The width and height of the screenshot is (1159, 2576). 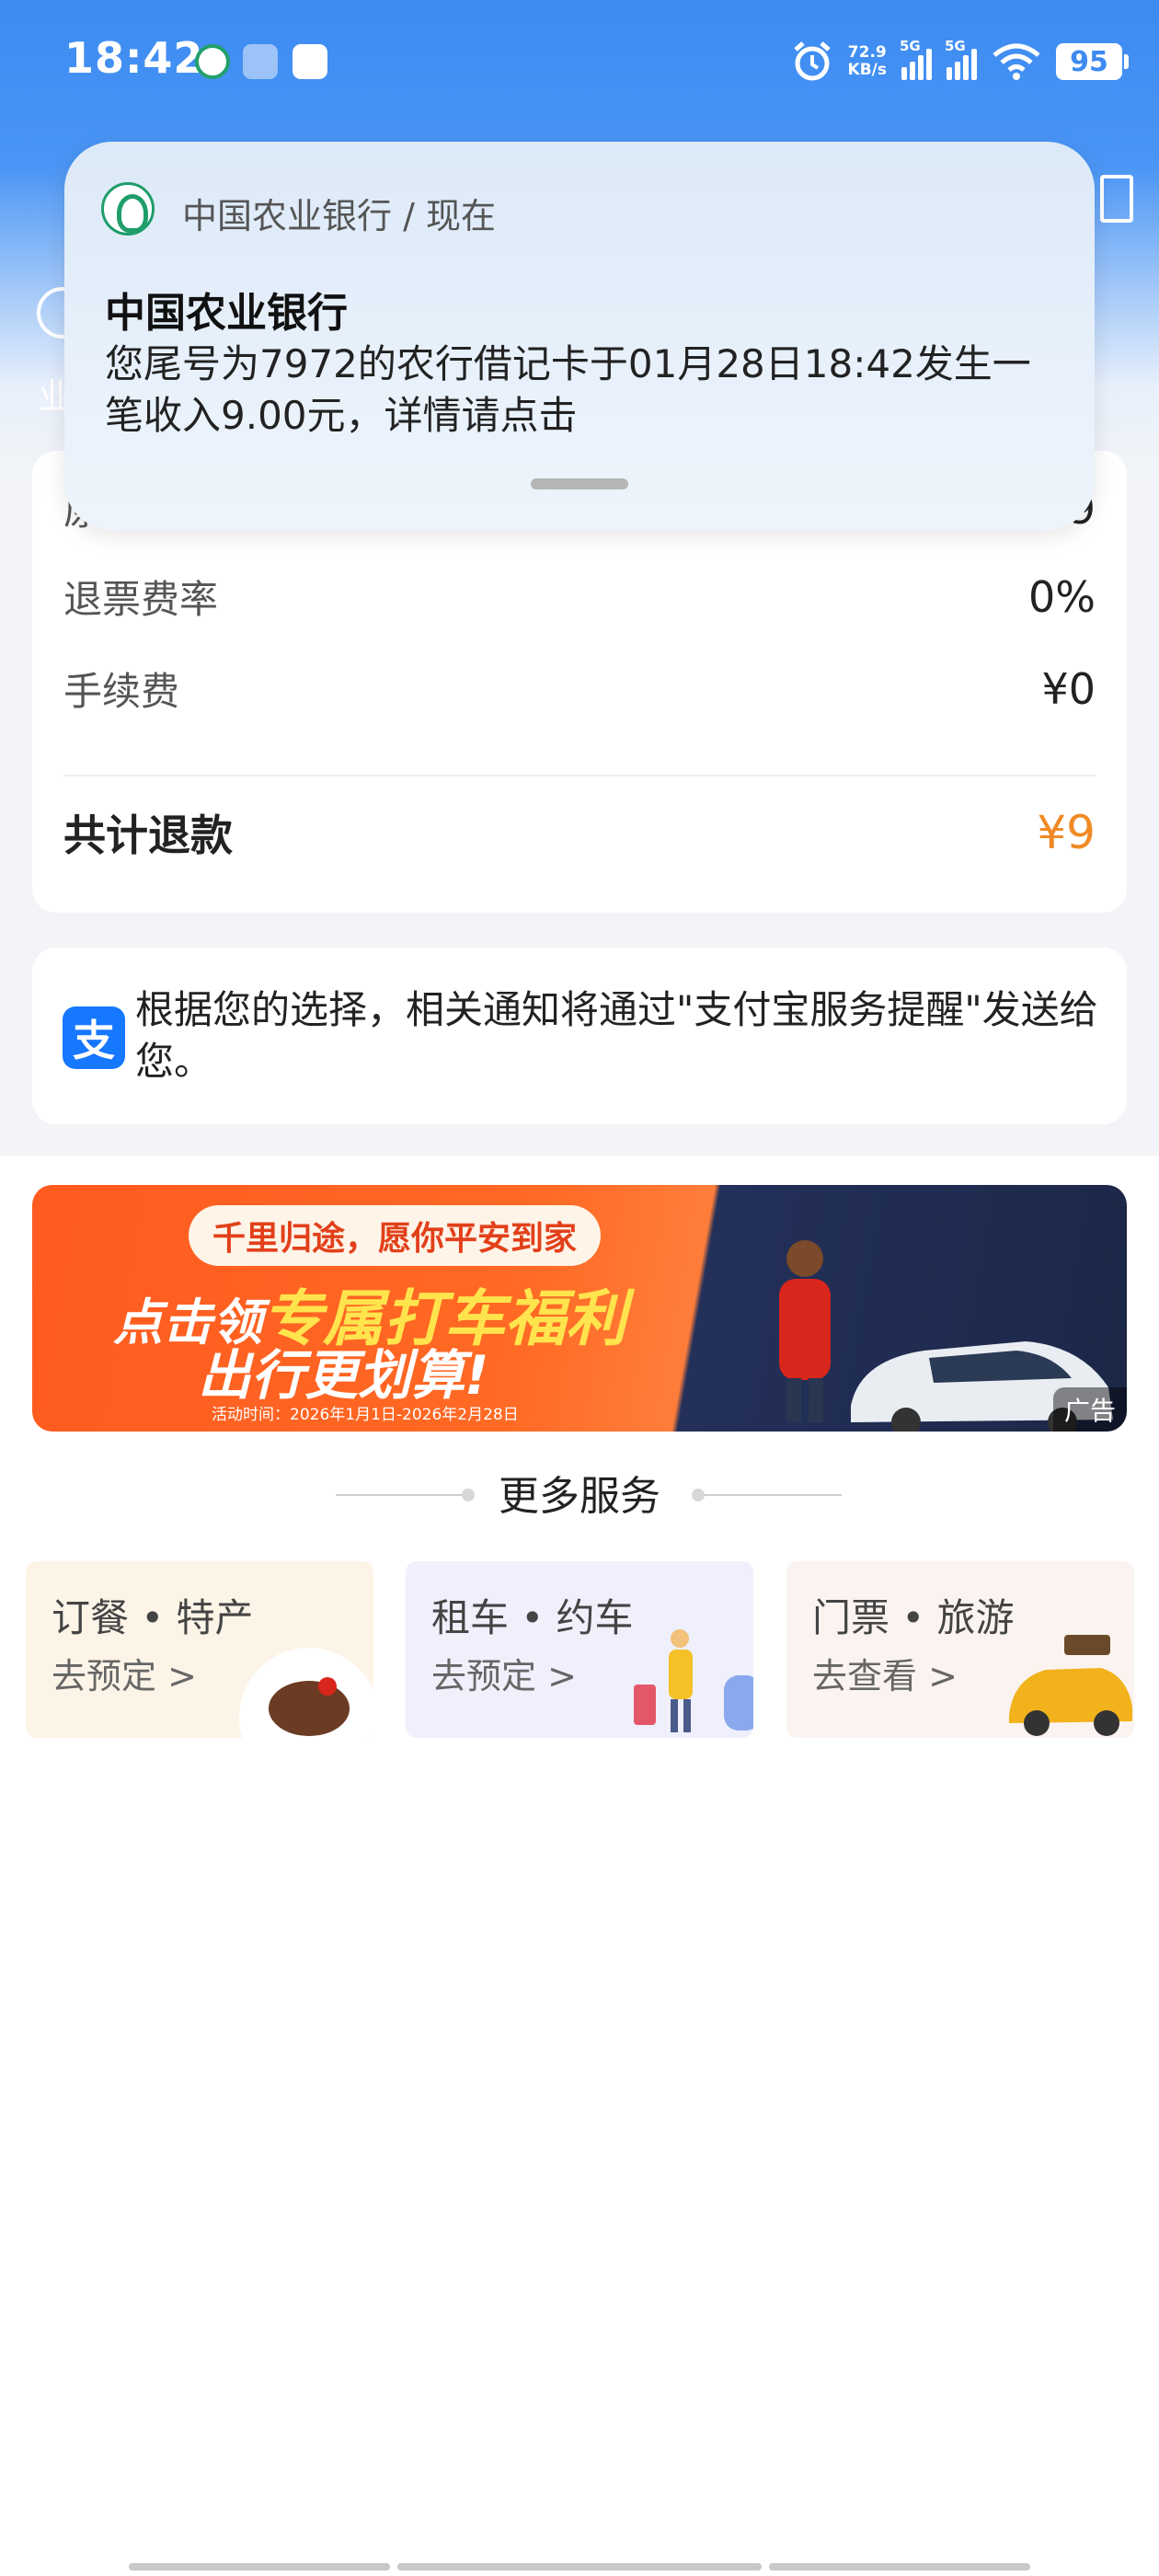 I want to click on more-services-title: 更多服务, so click(x=579, y=1496).